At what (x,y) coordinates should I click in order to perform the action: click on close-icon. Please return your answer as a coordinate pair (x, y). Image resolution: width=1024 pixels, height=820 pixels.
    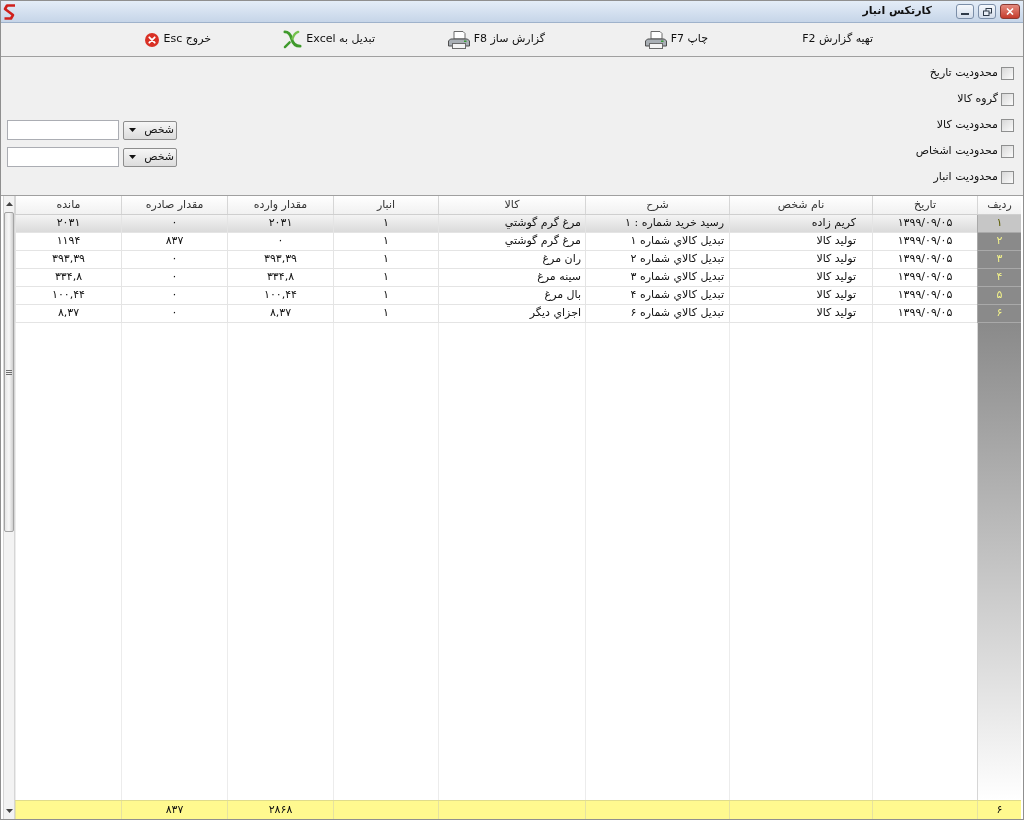
    Looking at the image, I should click on (1010, 11).